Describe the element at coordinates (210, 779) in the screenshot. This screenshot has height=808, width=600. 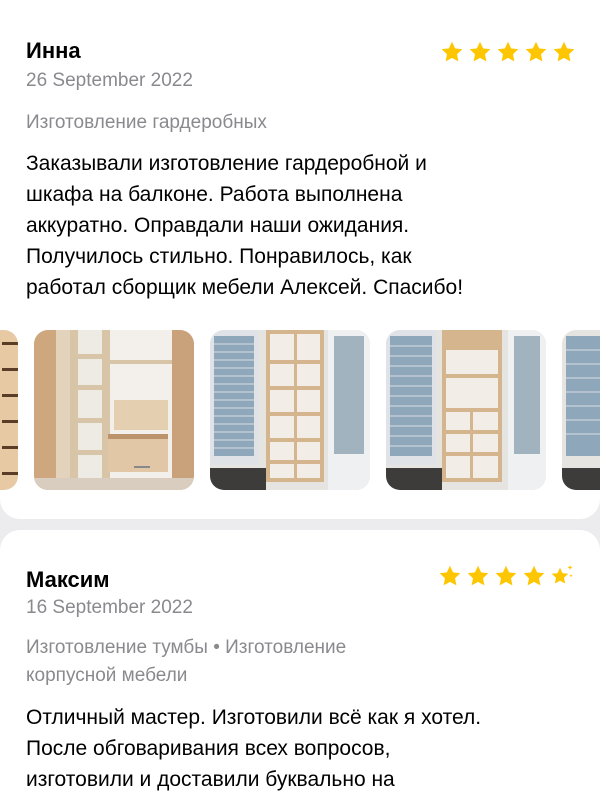
I see `review-text-line: изготовили и доставили буквально на` at that location.